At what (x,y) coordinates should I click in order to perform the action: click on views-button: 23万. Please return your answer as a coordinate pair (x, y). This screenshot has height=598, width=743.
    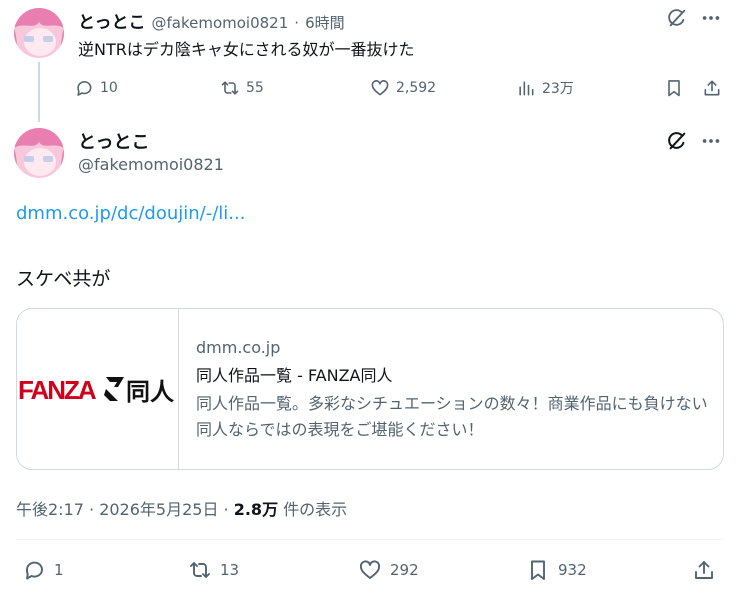
    Looking at the image, I should click on (545, 88).